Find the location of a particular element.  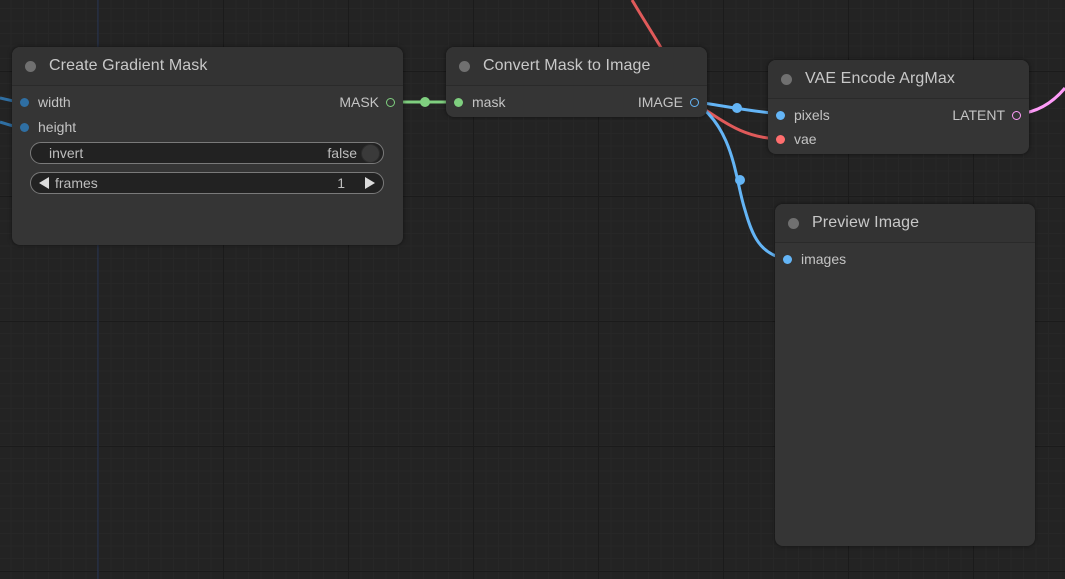

output-dot-image-icon is located at coordinates (694, 102).